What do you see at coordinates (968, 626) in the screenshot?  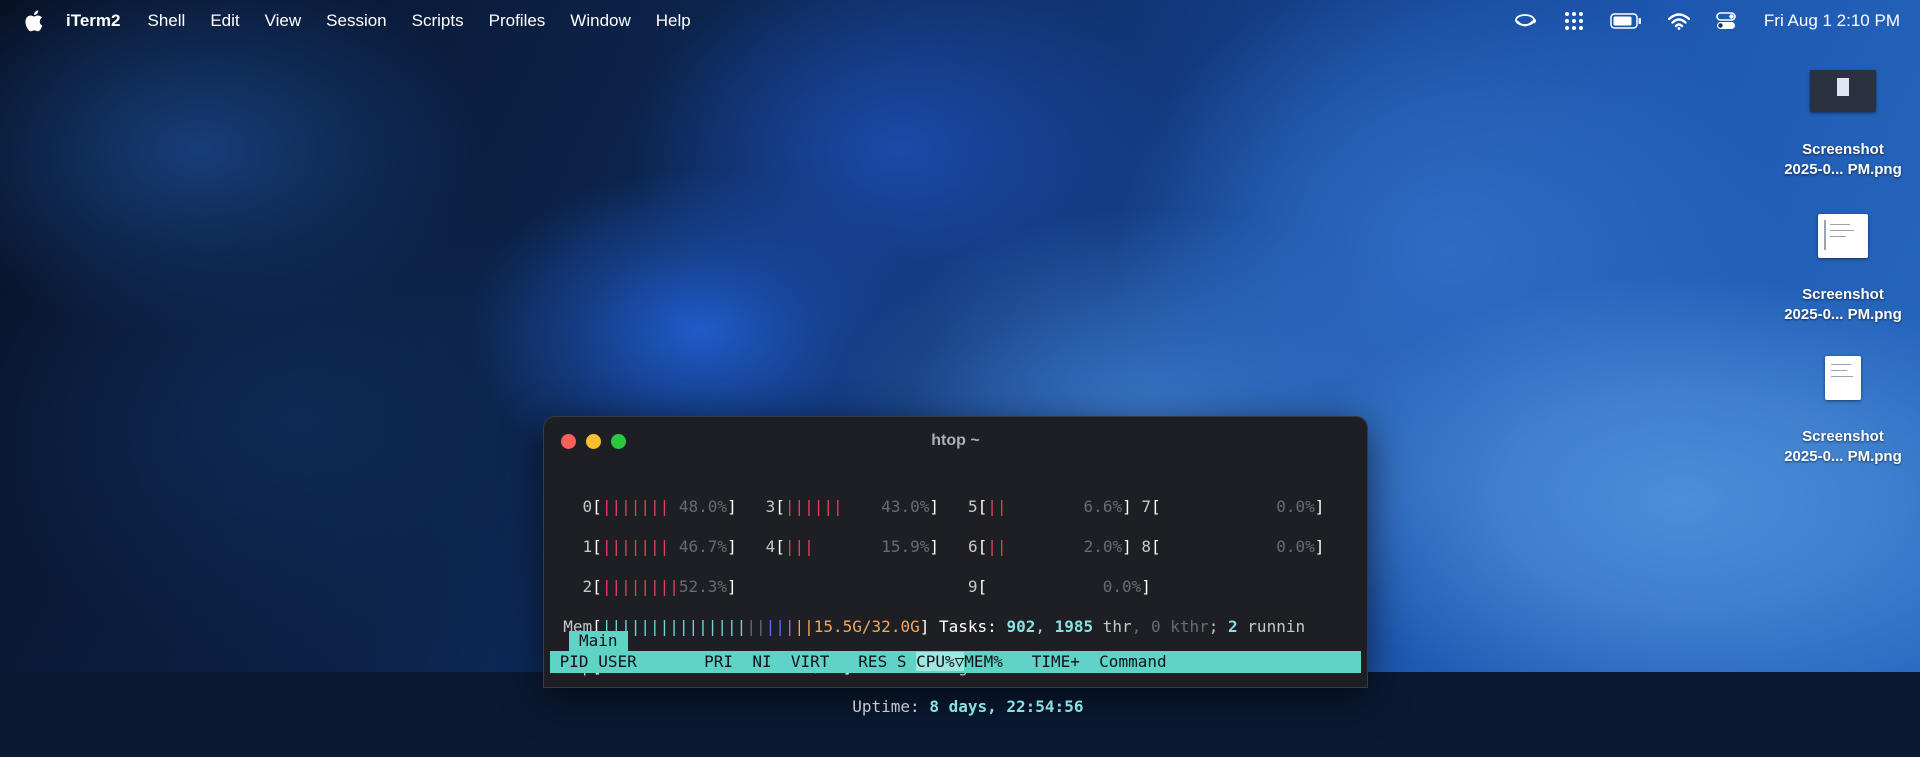 I see `tasks-label: Tasks:` at bounding box center [968, 626].